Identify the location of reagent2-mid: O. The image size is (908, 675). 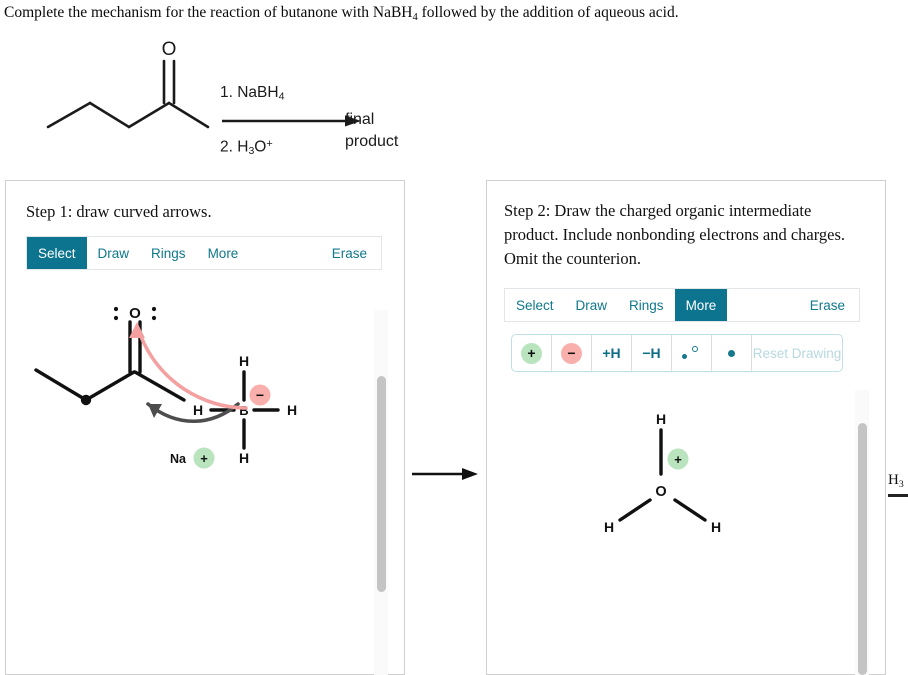
(260, 147).